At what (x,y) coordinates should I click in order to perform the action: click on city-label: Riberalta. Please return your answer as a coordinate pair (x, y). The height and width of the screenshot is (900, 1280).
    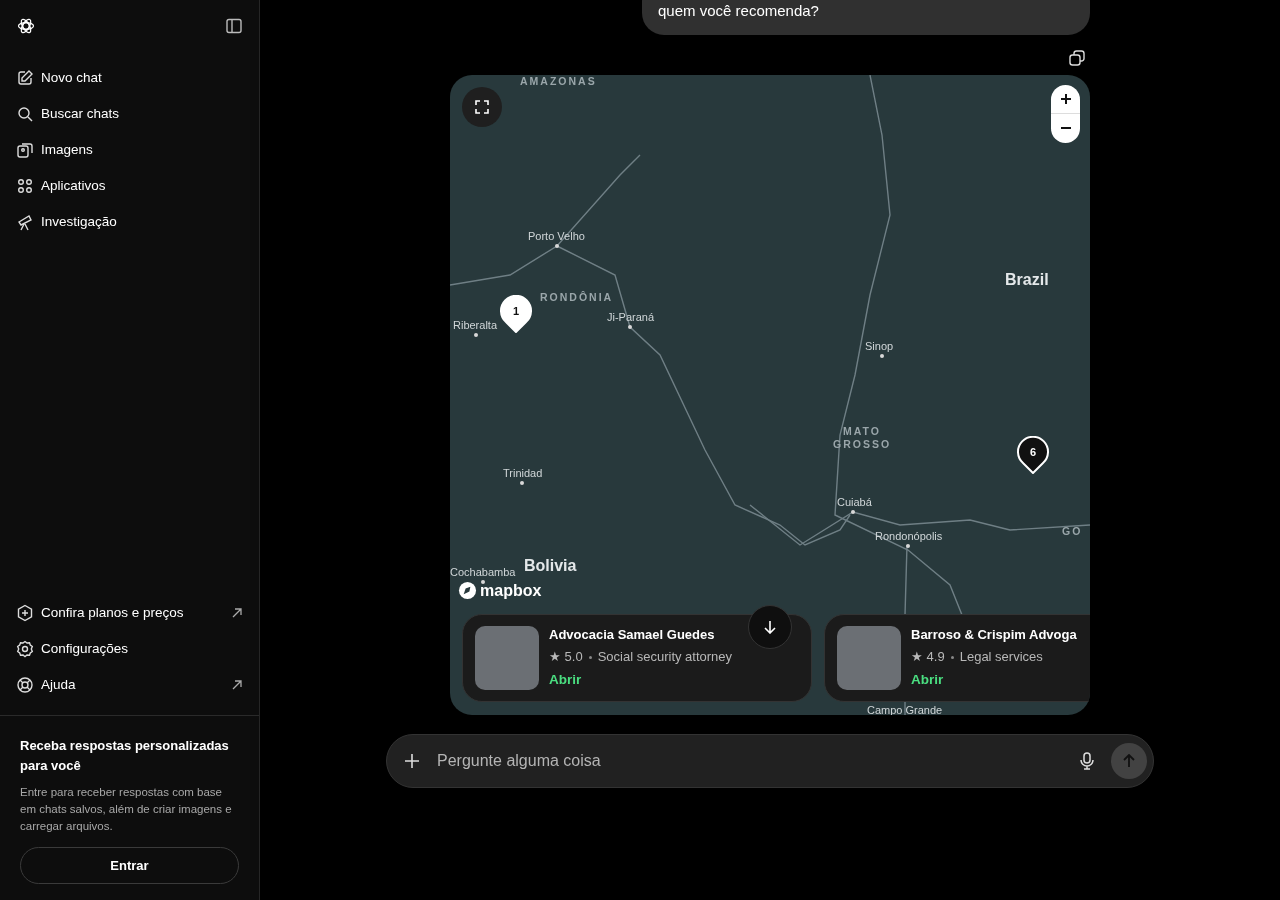
    Looking at the image, I should click on (475, 324).